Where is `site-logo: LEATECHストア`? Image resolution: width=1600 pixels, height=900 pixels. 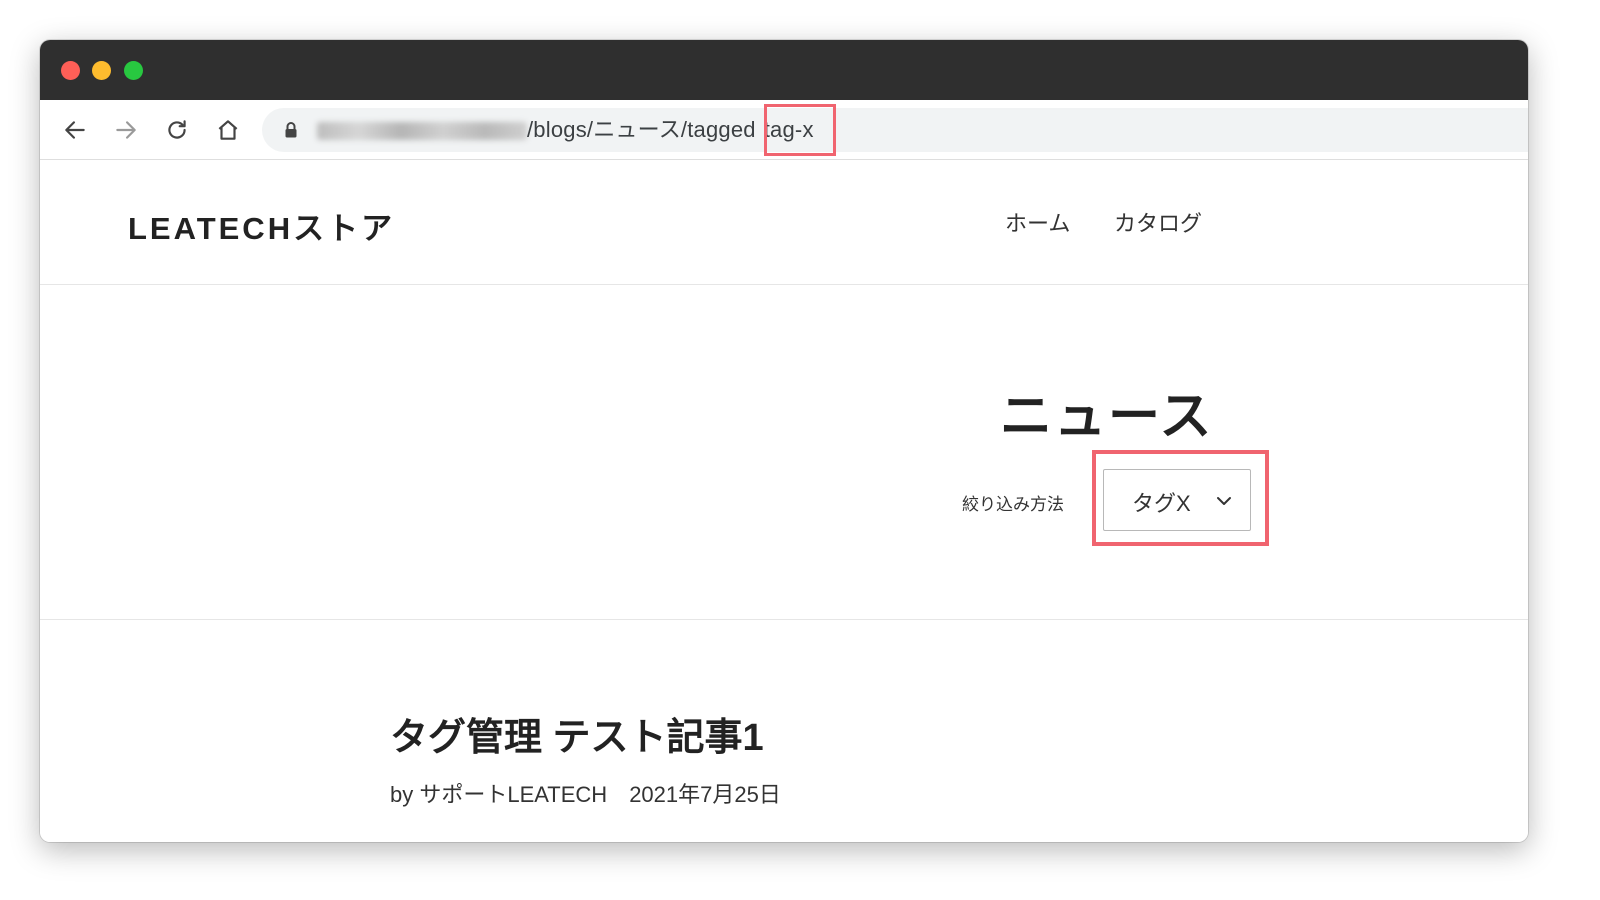
site-logo: LEATECHストア is located at coordinates (261, 225).